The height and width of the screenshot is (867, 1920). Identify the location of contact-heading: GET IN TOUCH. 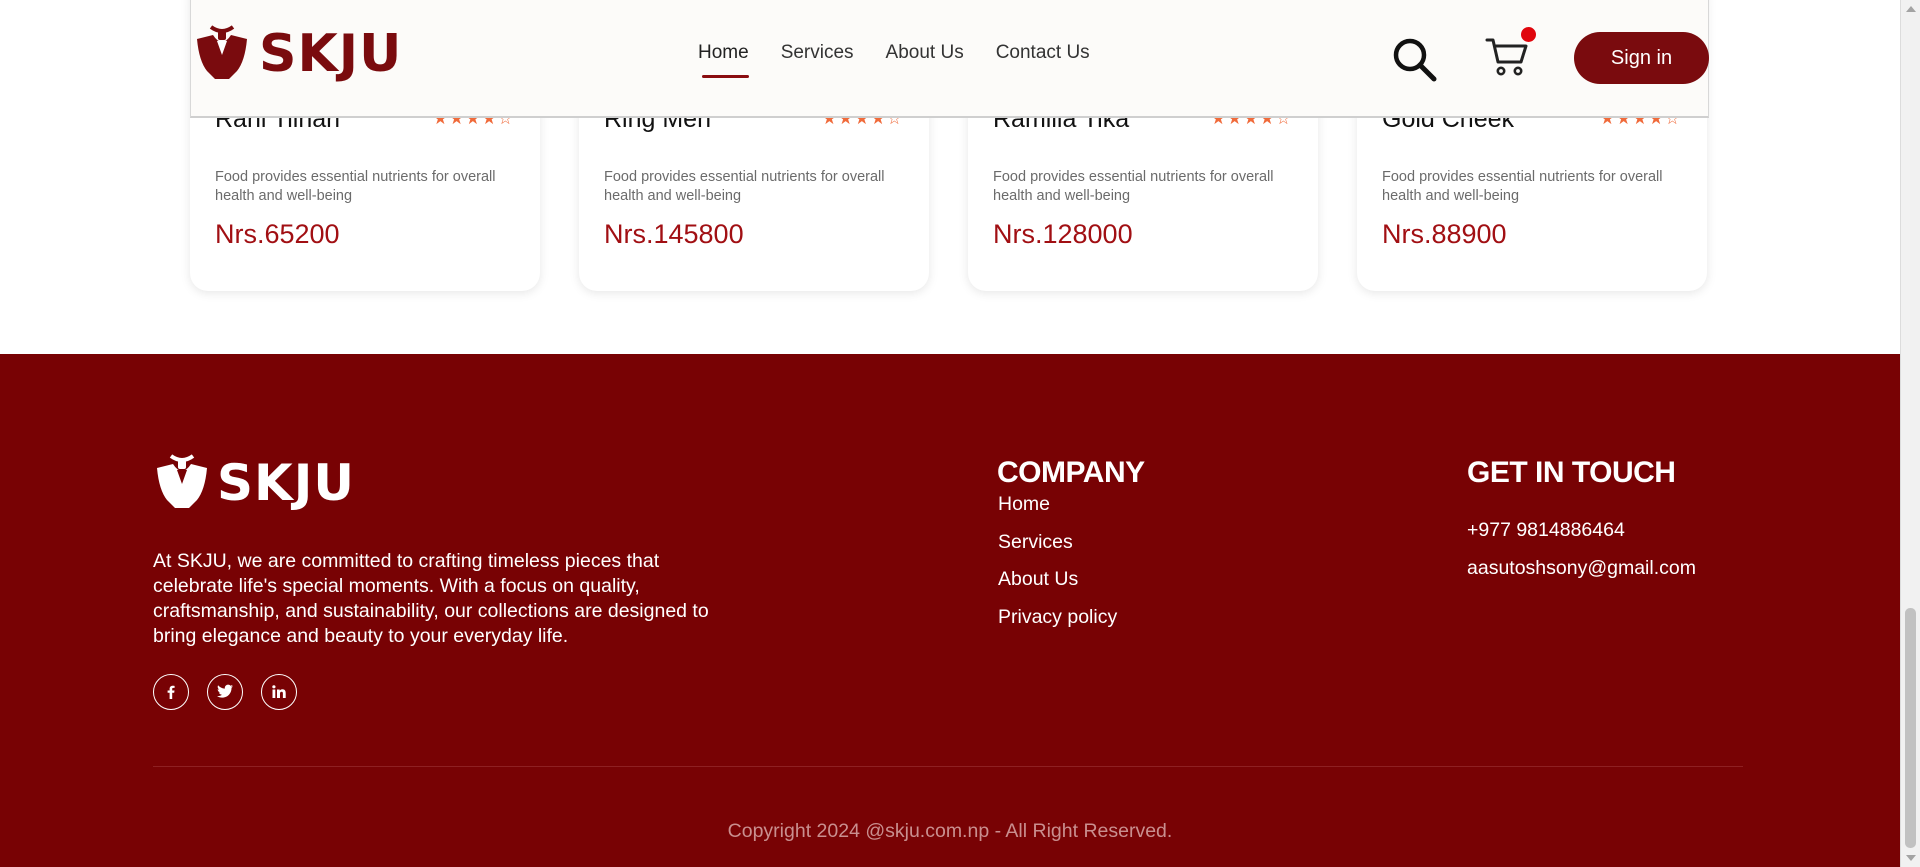
(1571, 472).